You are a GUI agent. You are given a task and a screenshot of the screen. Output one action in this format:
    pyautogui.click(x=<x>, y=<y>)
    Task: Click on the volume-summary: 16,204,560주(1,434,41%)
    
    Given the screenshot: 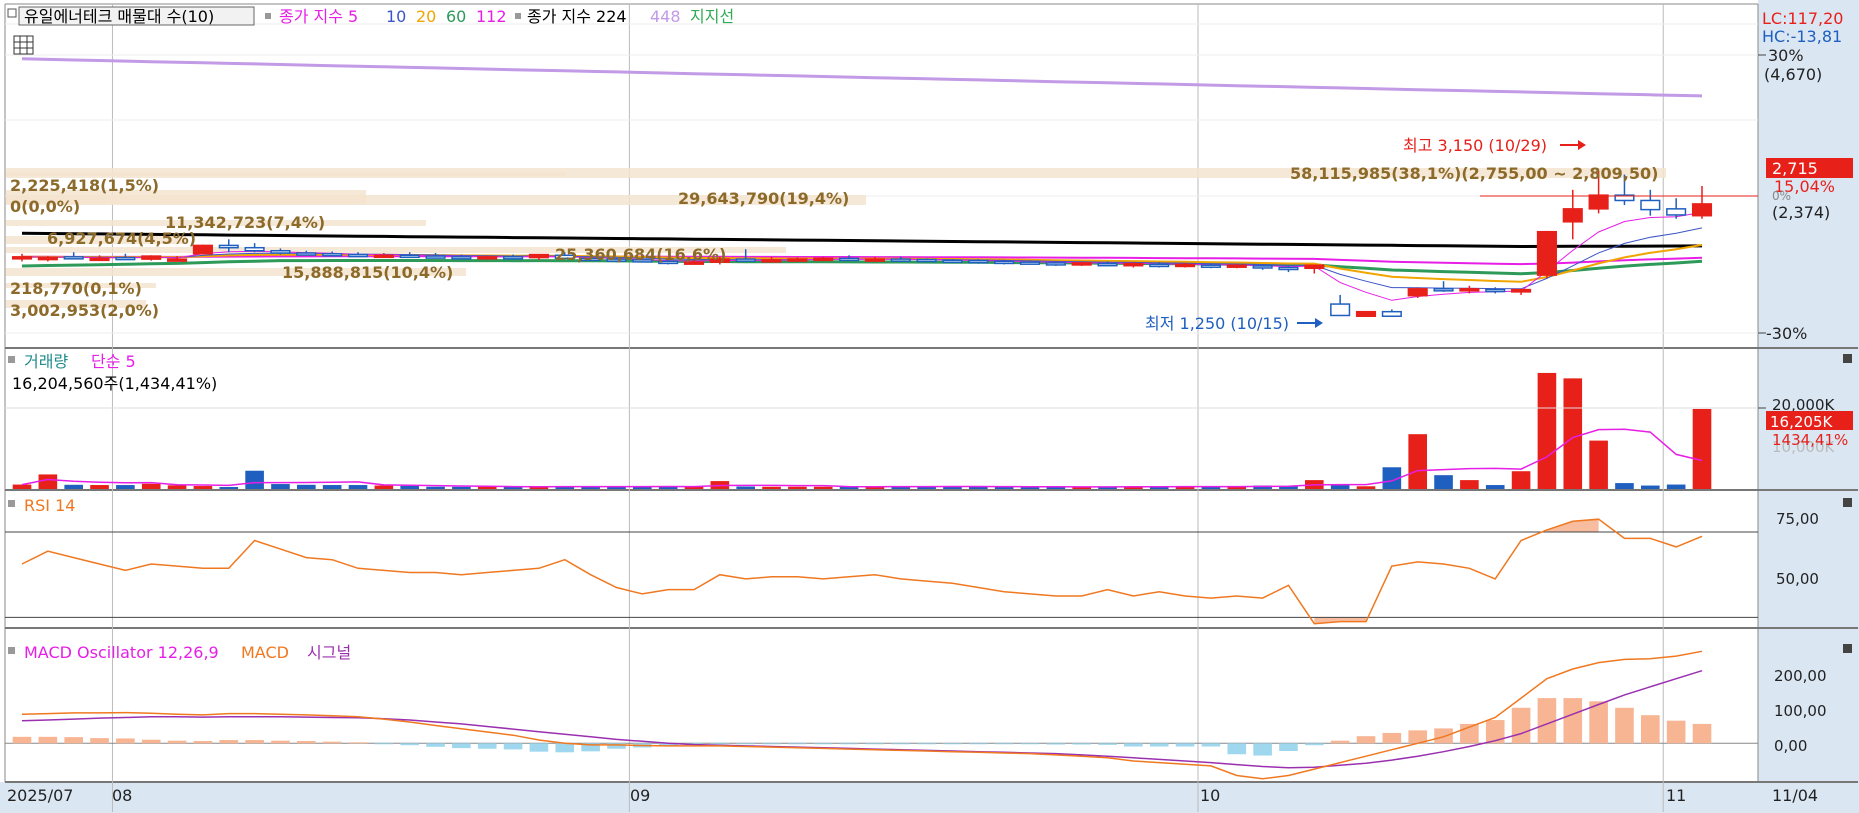 What is the action you would take?
    pyautogui.click(x=114, y=383)
    